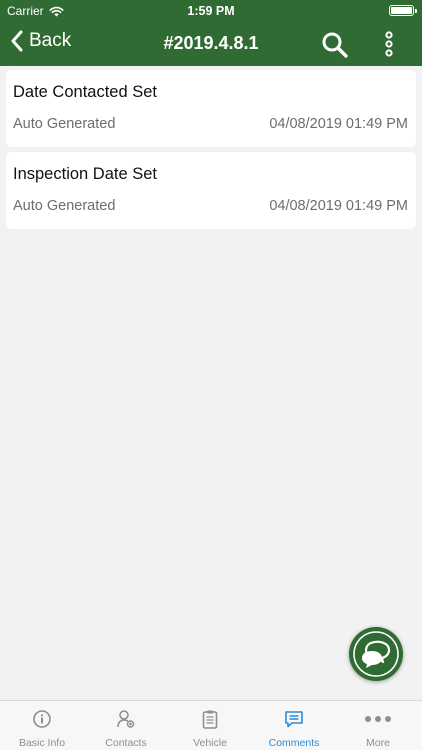 Image resolution: width=422 pixels, height=750 pixels. What do you see at coordinates (294, 743) in the screenshot?
I see `tab-label: Comments` at bounding box center [294, 743].